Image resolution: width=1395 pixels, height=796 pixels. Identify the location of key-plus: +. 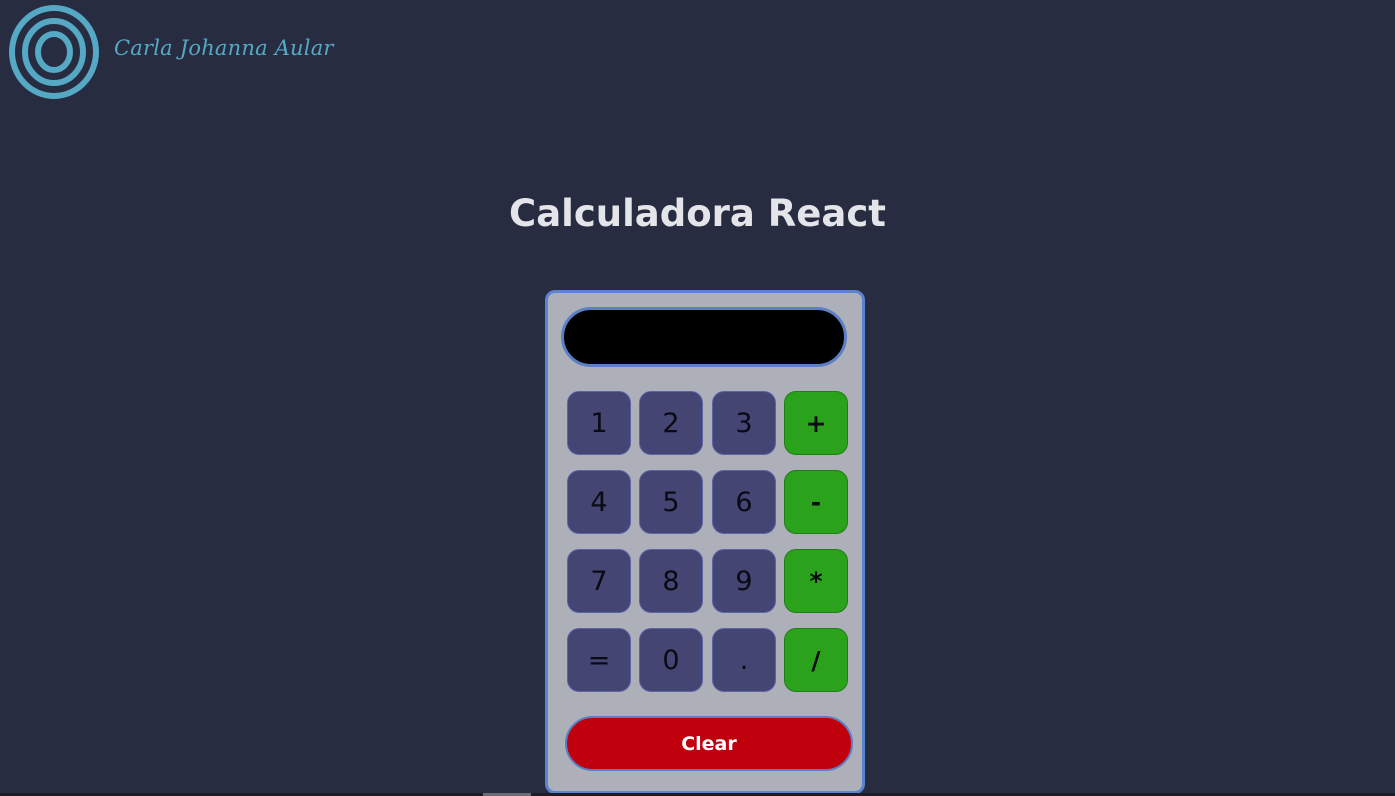
(816, 423).